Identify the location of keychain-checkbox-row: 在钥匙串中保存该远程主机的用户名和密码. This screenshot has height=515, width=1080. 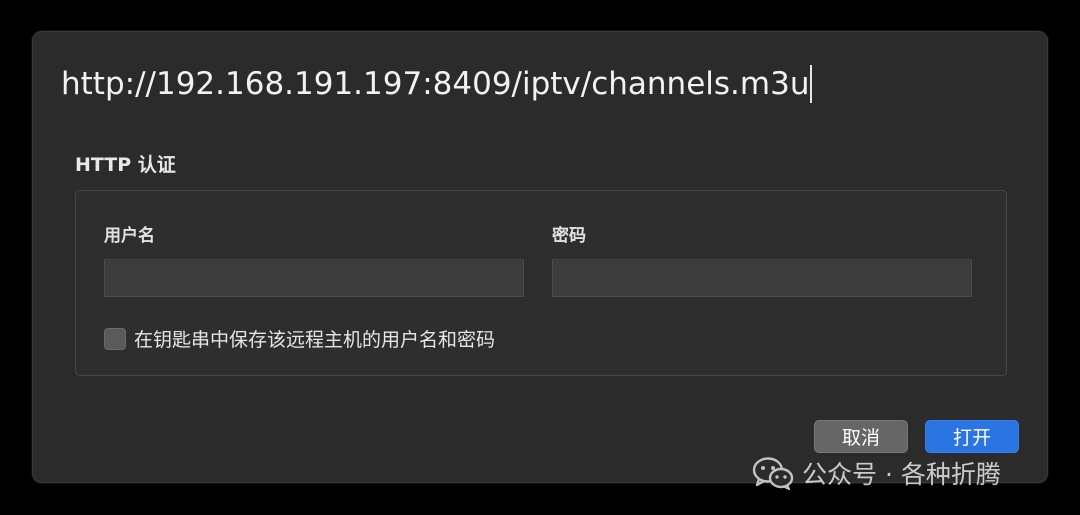
(299, 338).